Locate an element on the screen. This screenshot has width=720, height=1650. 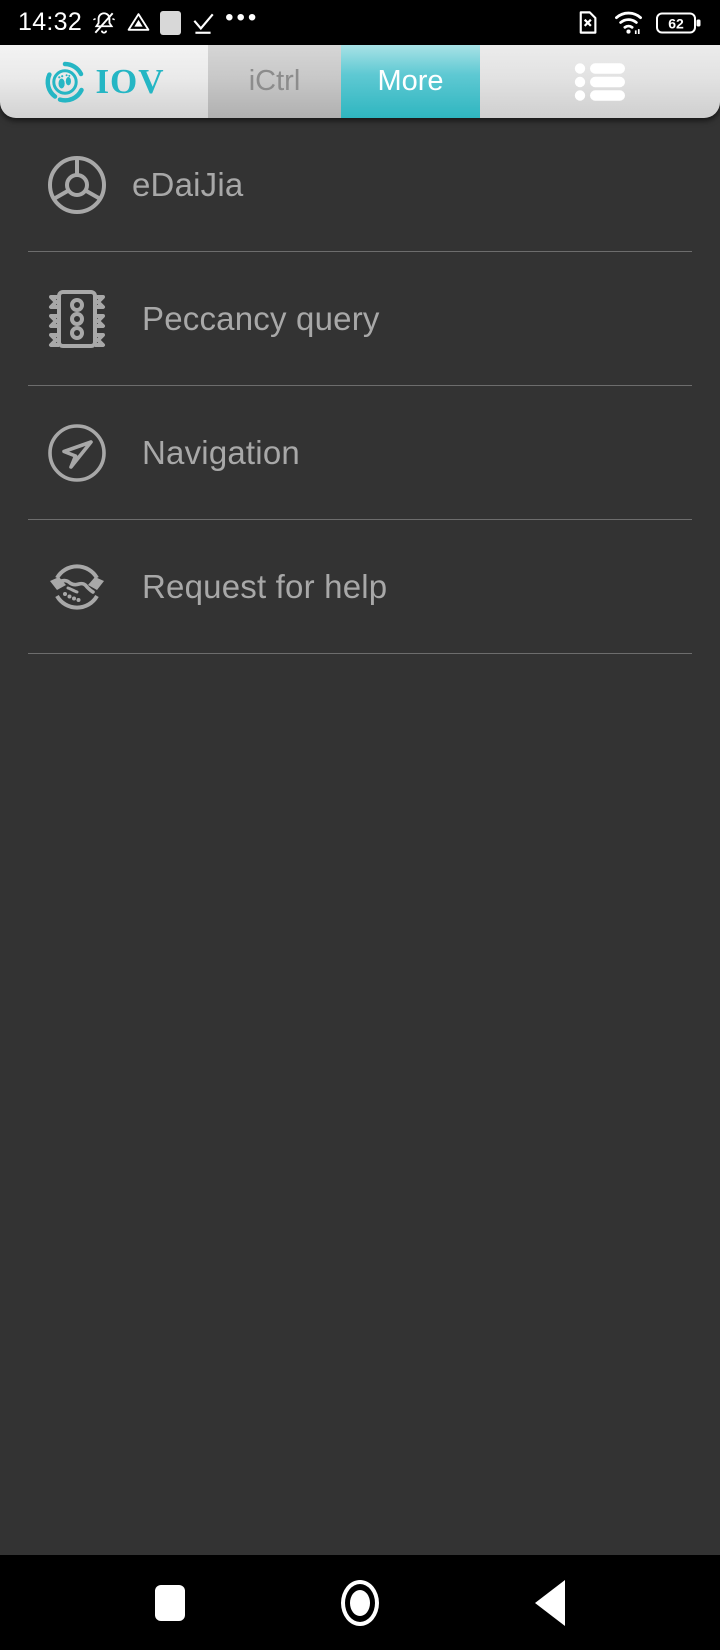
list-item-label: Request for help is located at coordinates (265, 586).